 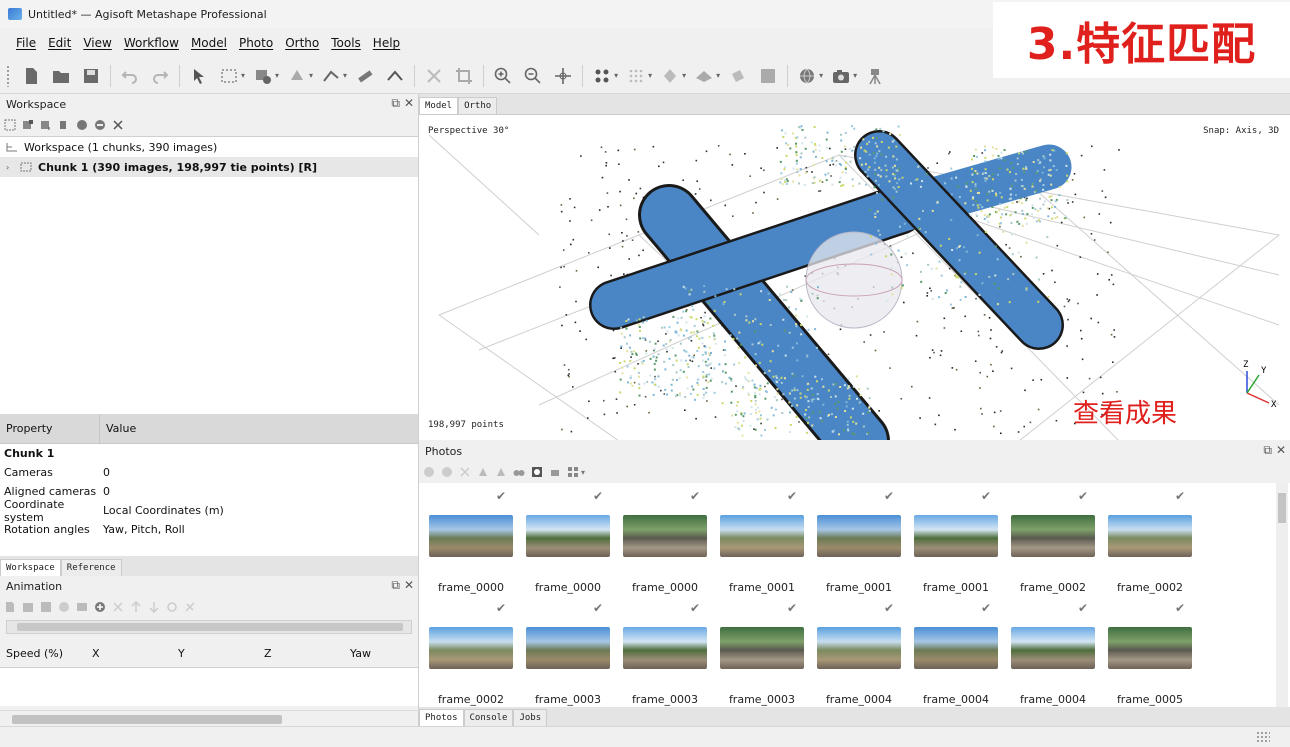 What do you see at coordinates (447, 472) in the screenshot?
I see `disable-camera-icon` at bounding box center [447, 472].